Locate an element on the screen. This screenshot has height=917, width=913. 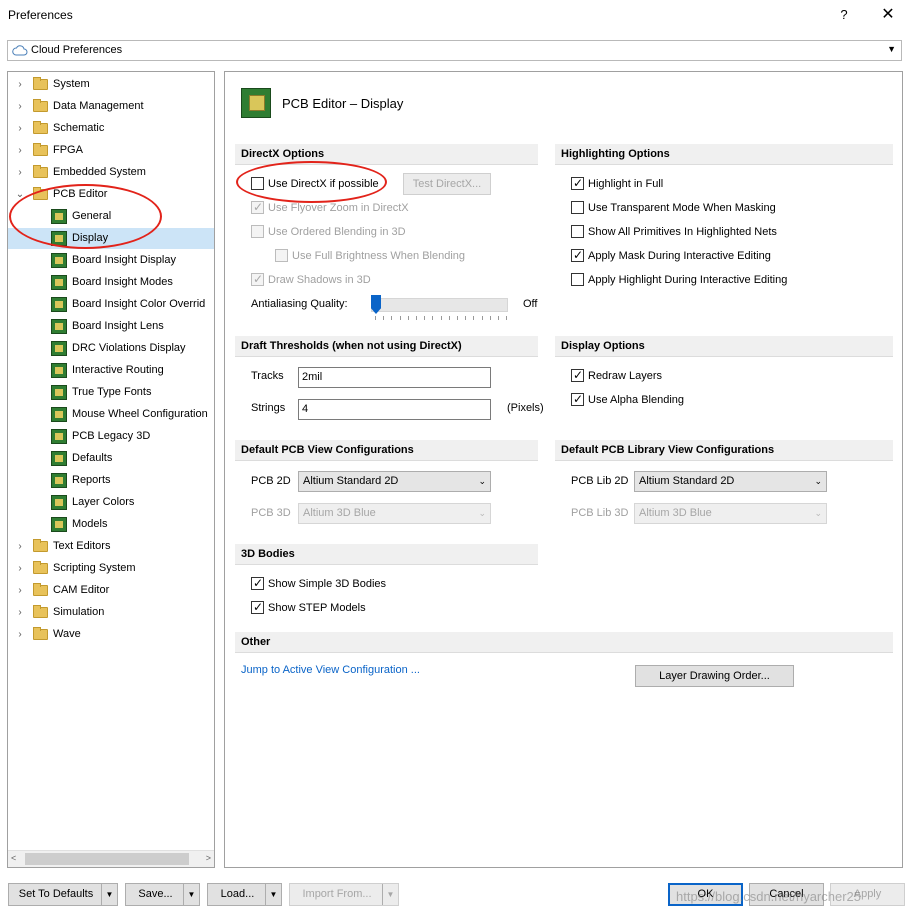
pcb-lib-2d-select: Altium Standard 2D ⌄ is located at coordinates (730, 481).